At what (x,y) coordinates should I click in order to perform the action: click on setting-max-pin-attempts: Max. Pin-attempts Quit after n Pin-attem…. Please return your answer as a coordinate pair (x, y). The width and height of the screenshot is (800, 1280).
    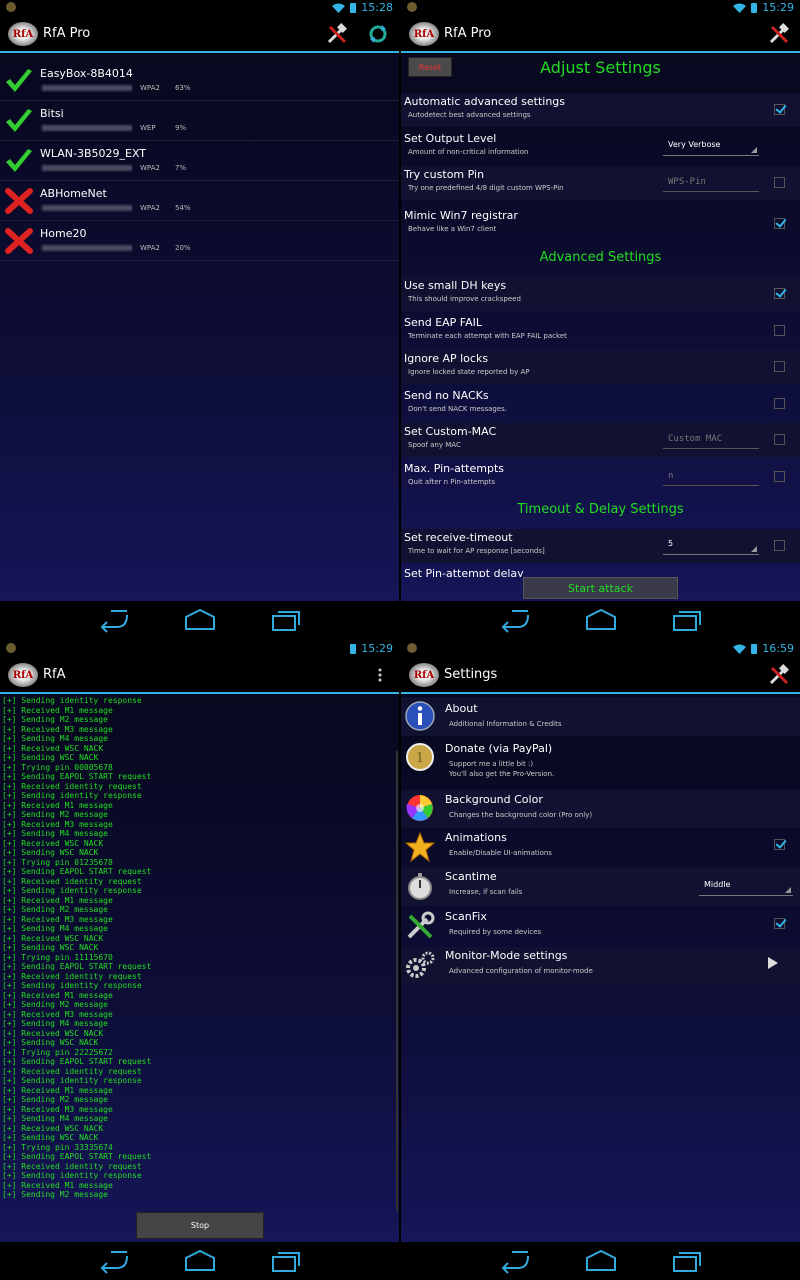
    Looking at the image, I should click on (600, 477).